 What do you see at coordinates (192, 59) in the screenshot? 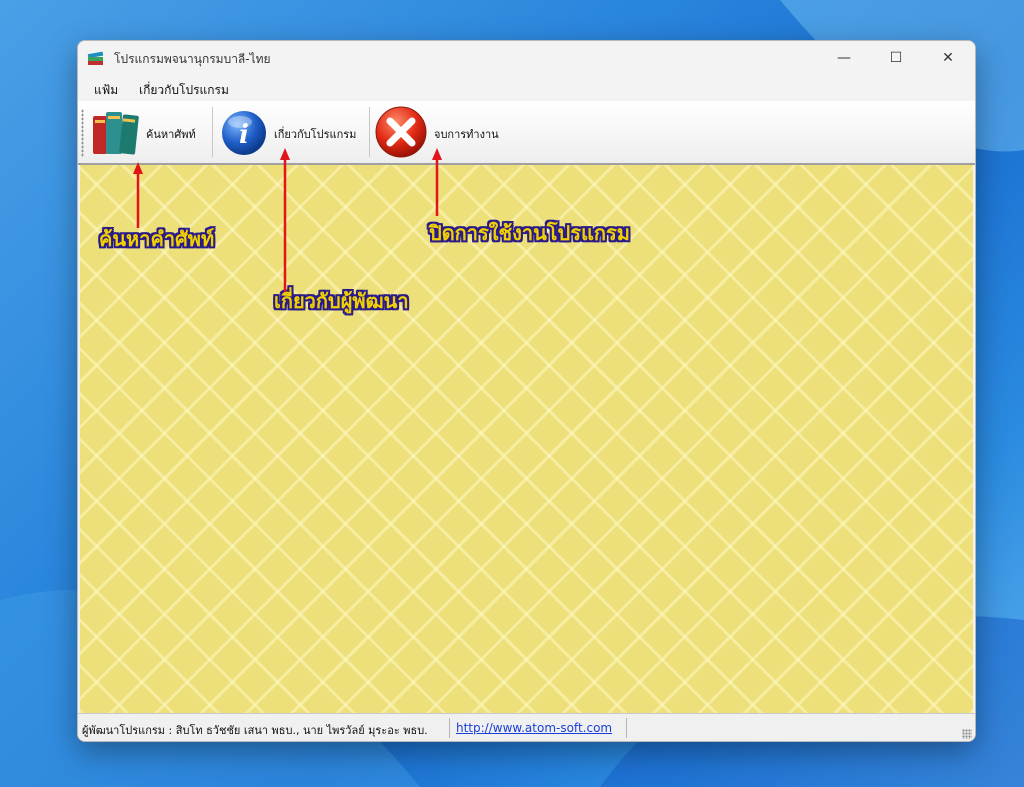
I see `window-title: โปรแกรมพจนานุกรมบาลี-ไทย` at bounding box center [192, 59].